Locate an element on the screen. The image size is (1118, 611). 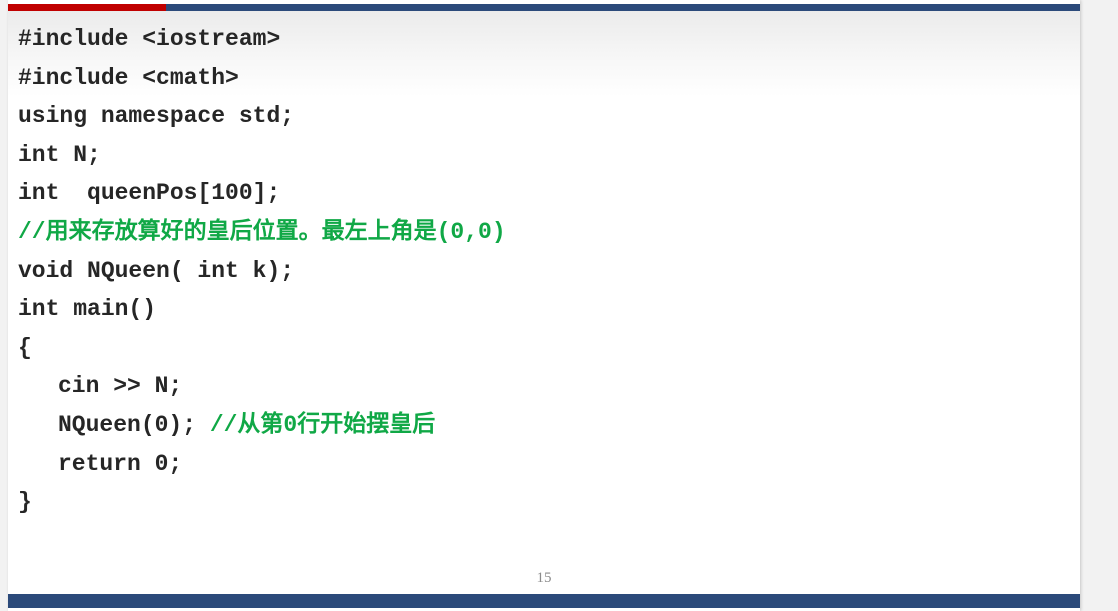
top-bar is located at coordinates (544, 7).